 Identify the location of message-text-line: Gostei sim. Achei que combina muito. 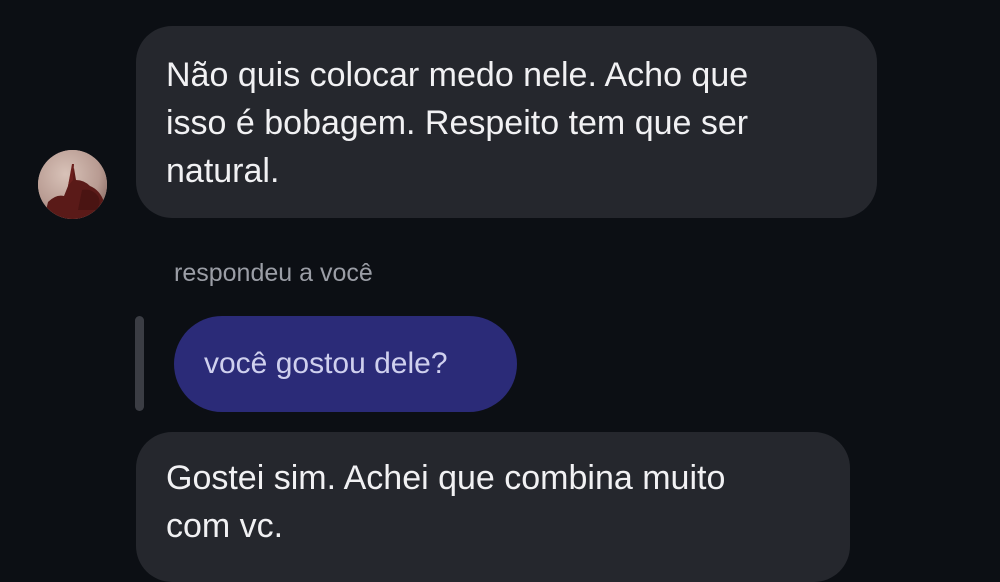
(446, 478).